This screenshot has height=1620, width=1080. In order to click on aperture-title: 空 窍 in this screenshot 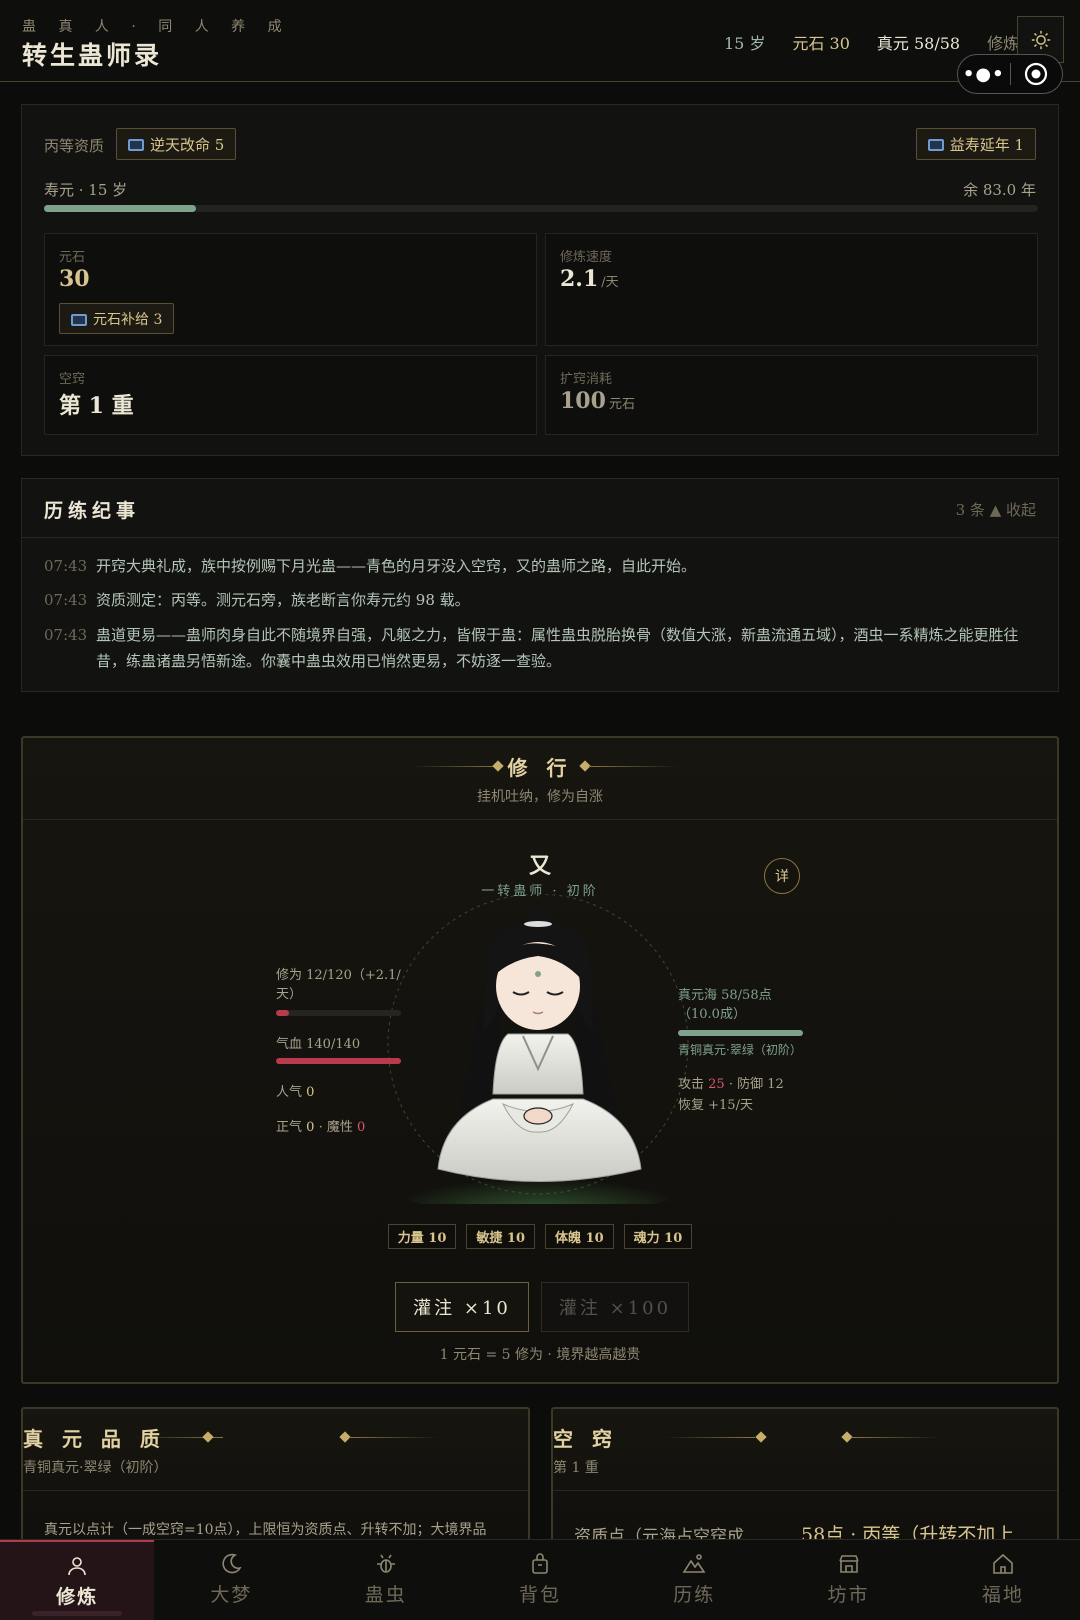, I will do `click(585, 1439)`.